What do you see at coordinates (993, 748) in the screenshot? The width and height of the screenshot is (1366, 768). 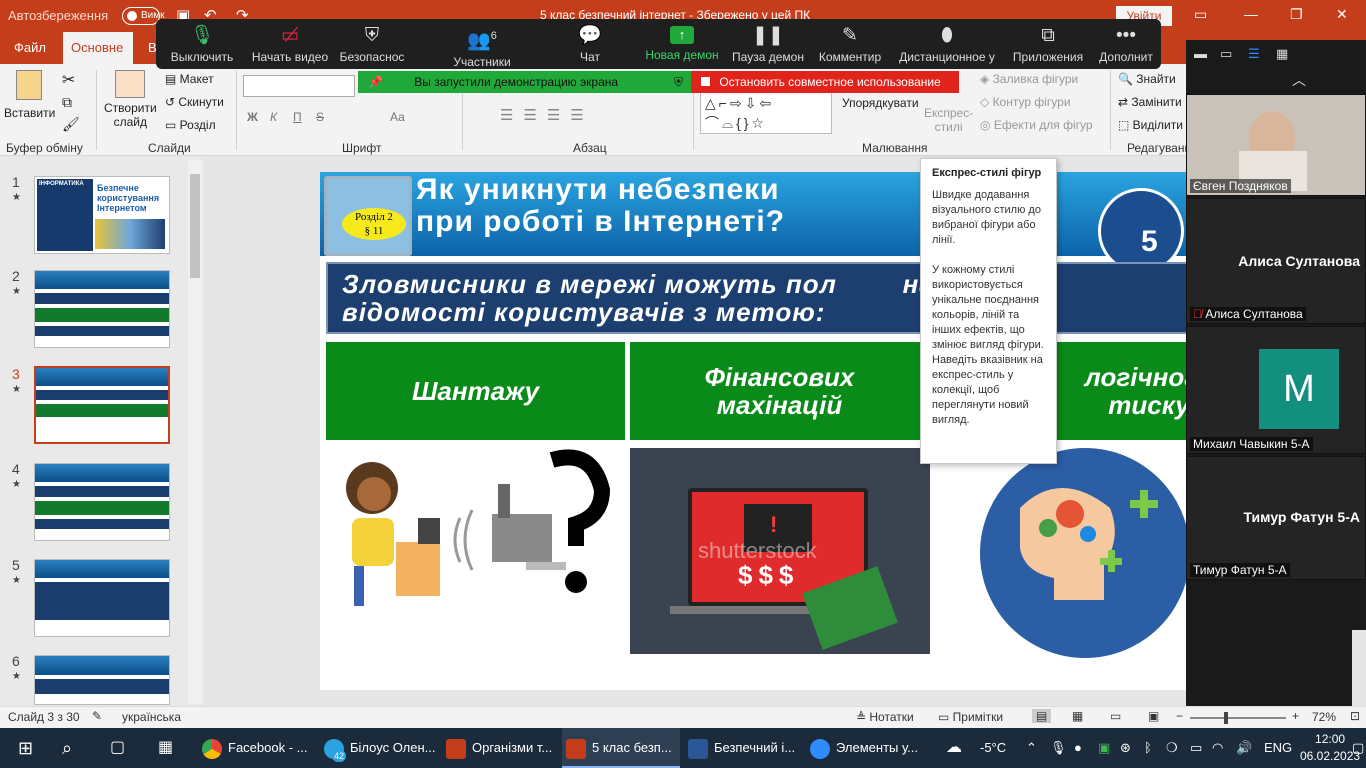 I see `temperature: -5°C` at bounding box center [993, 748].